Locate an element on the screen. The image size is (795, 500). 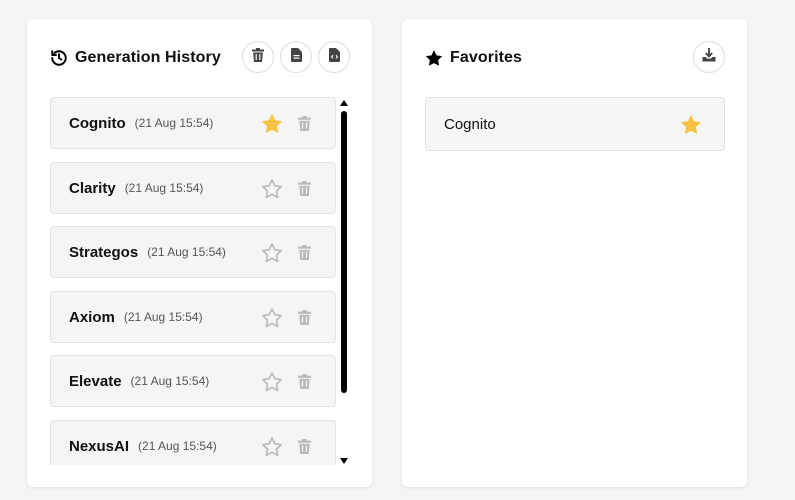
clear-history-button is located at coordinates (258, 57).